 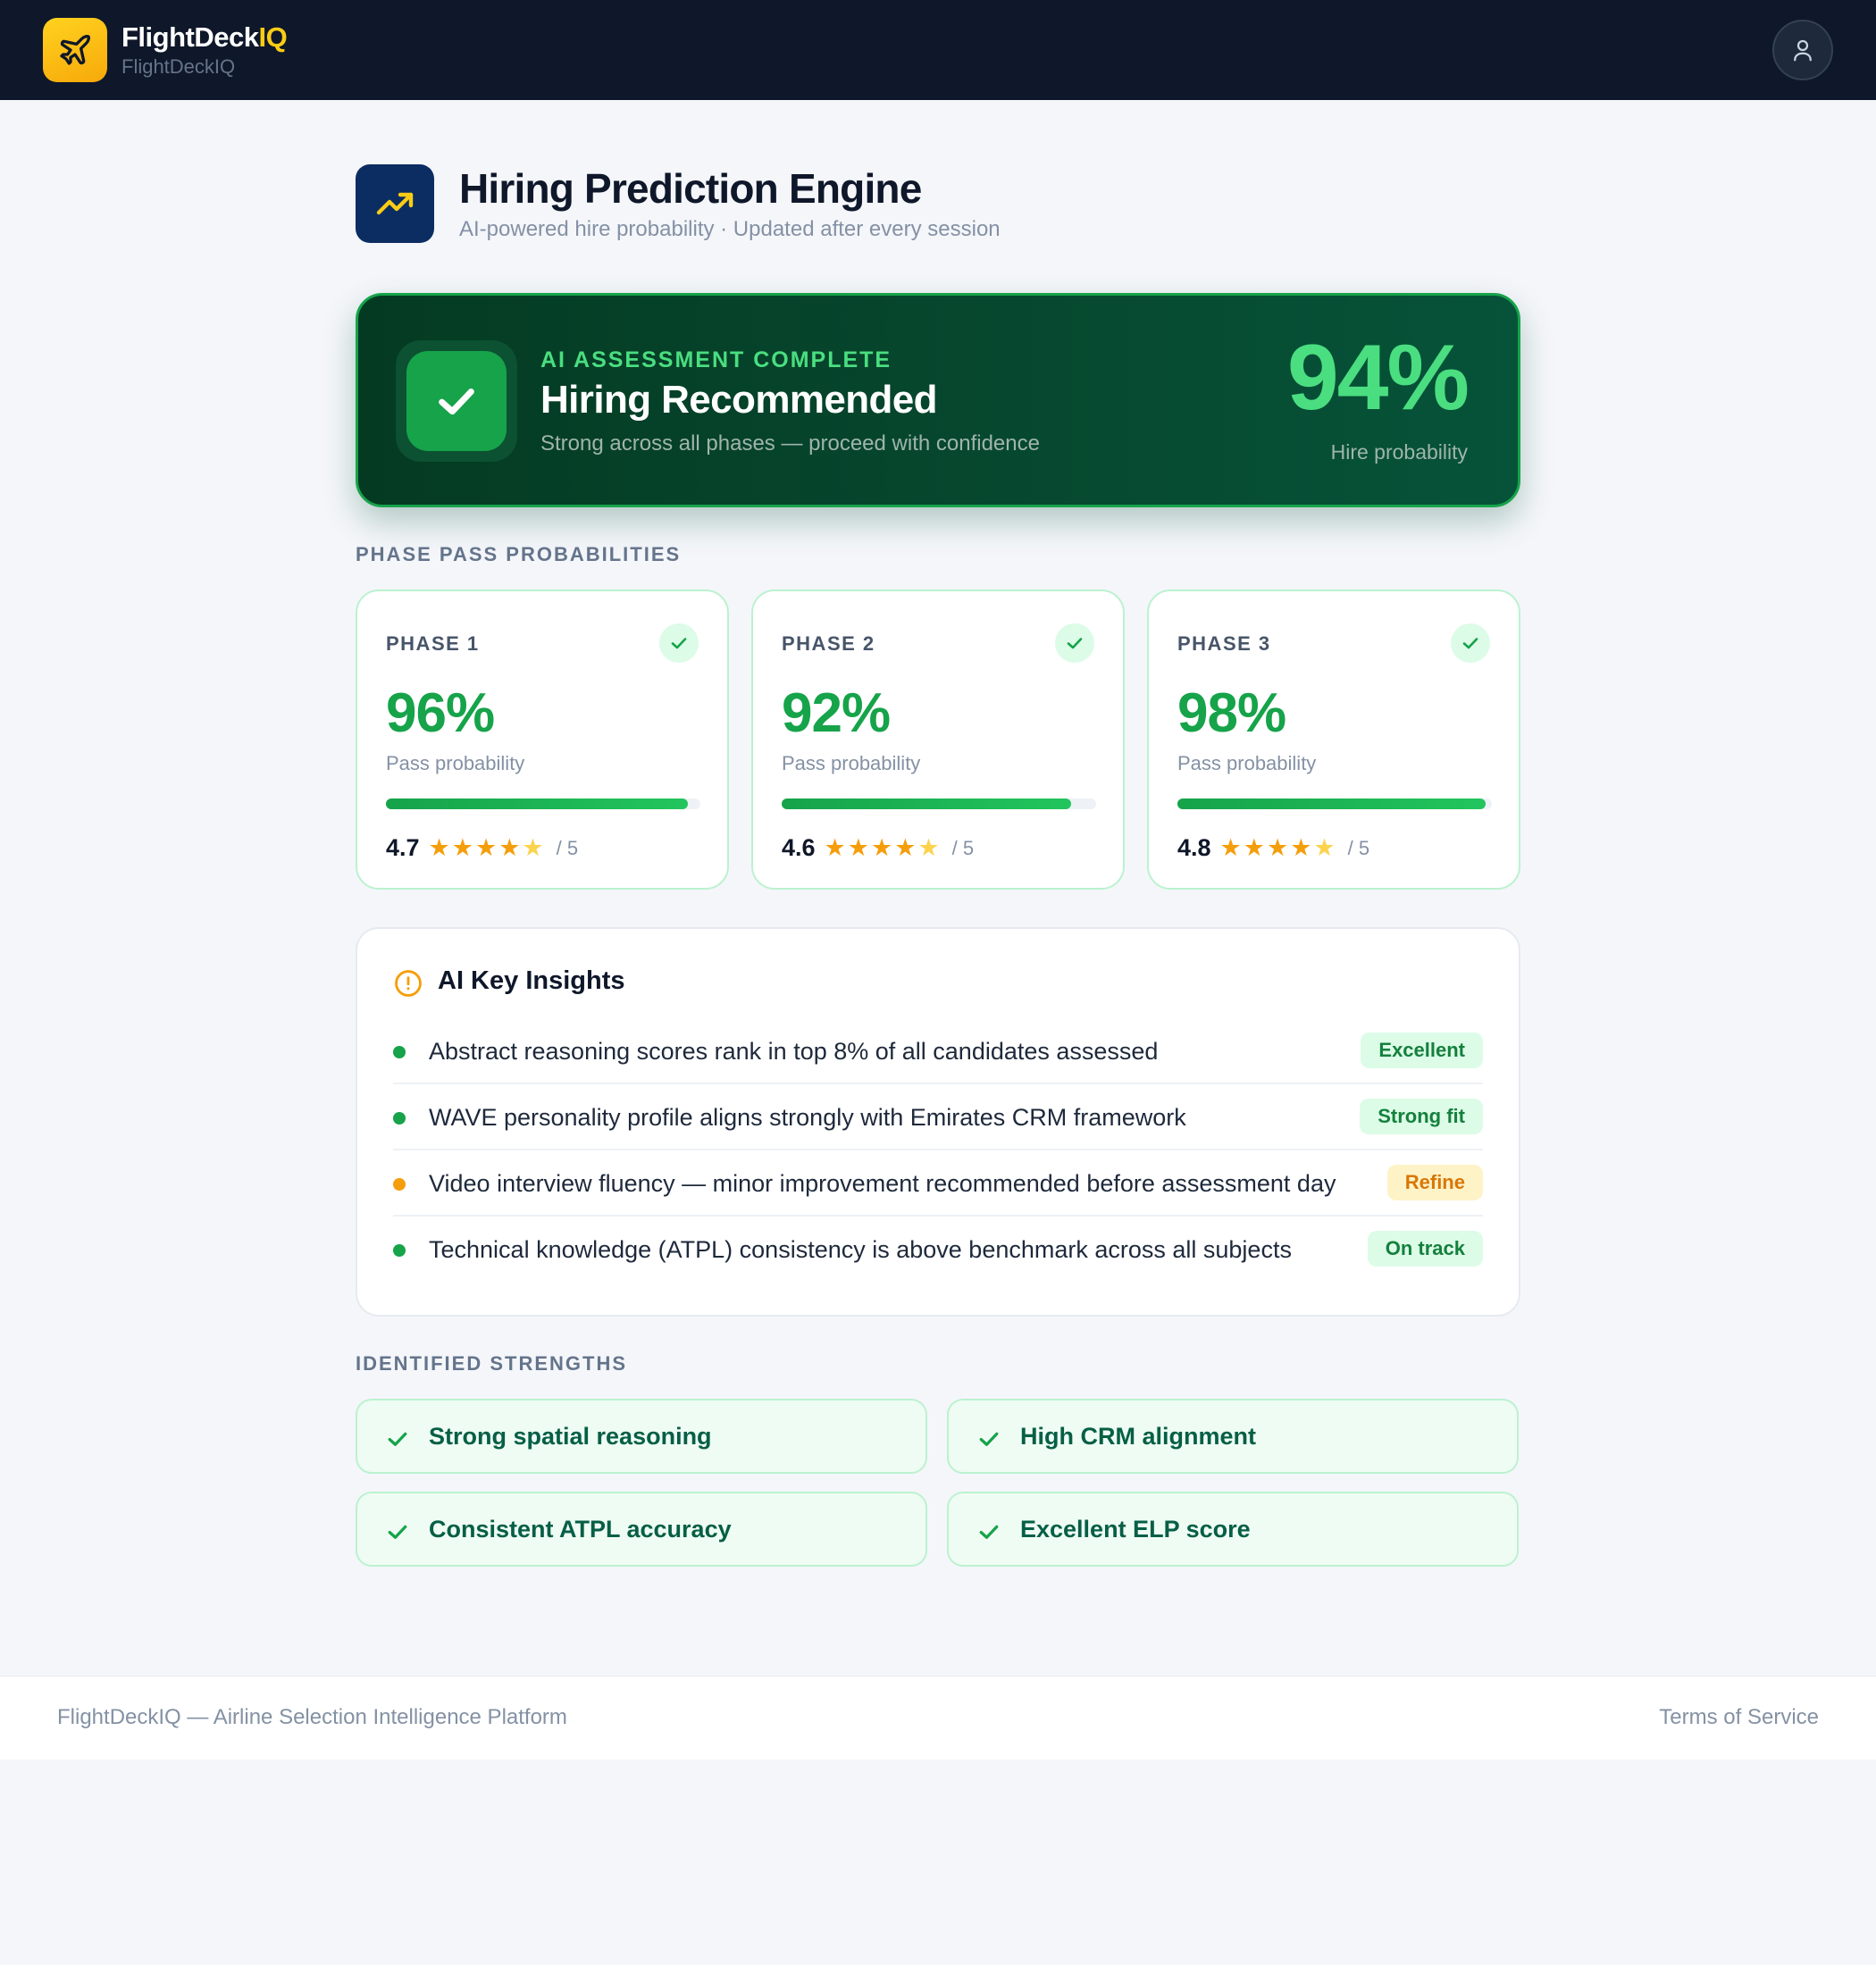 I want to click on strengths-section-label: IDENTIFIED STRENGTHS, so click(x=492, y=1363).